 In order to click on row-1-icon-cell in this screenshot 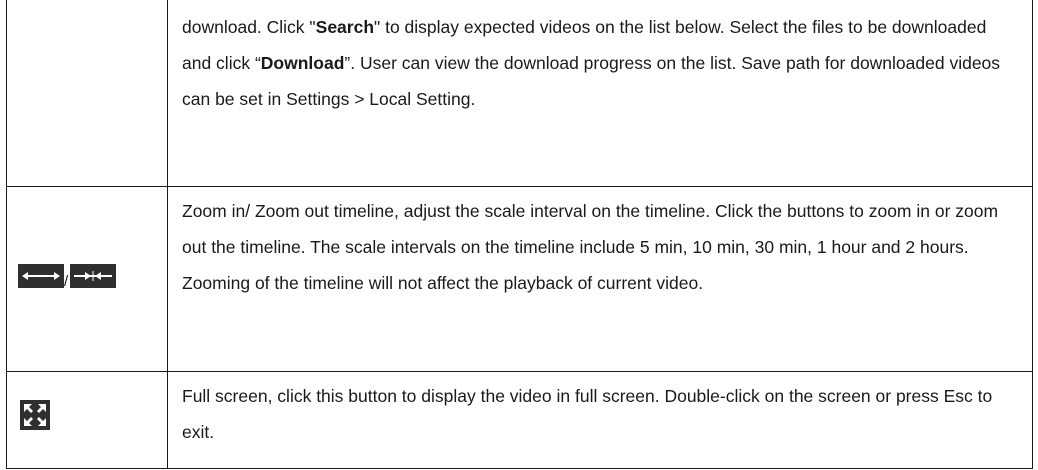, I will do `click(87, 93)`.